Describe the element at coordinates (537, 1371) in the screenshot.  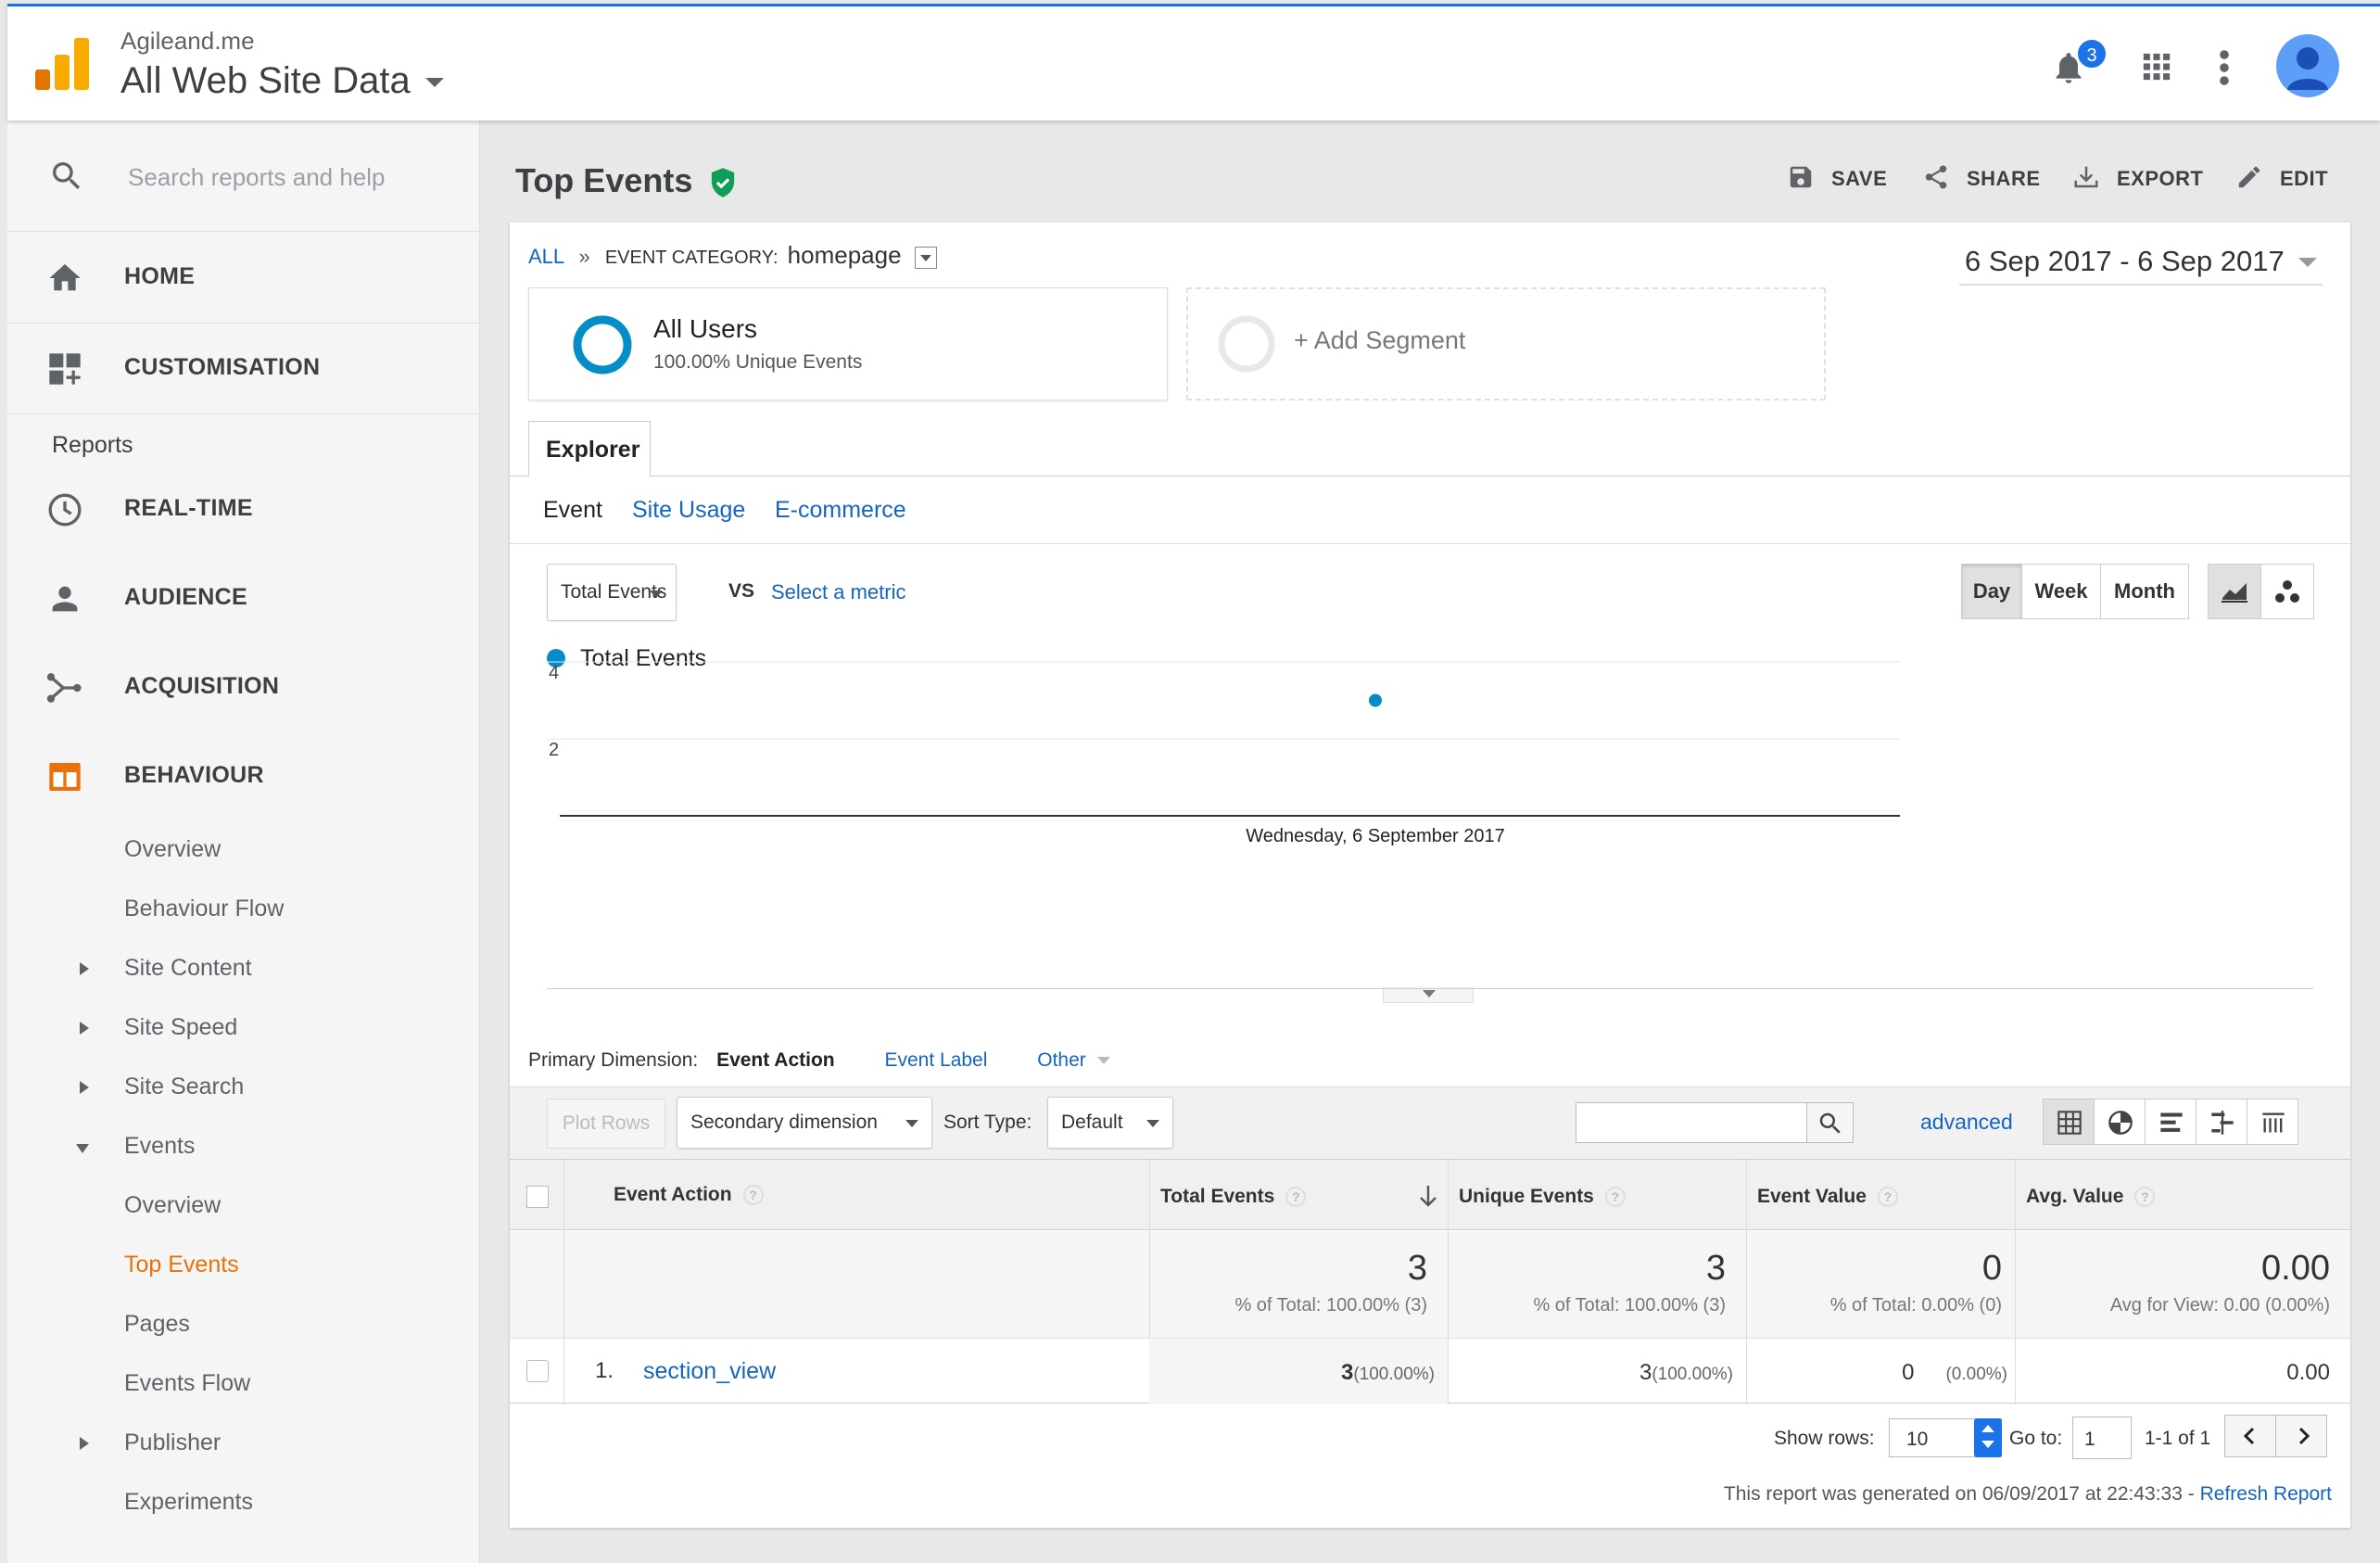
I see `row-checkbox` at that location.